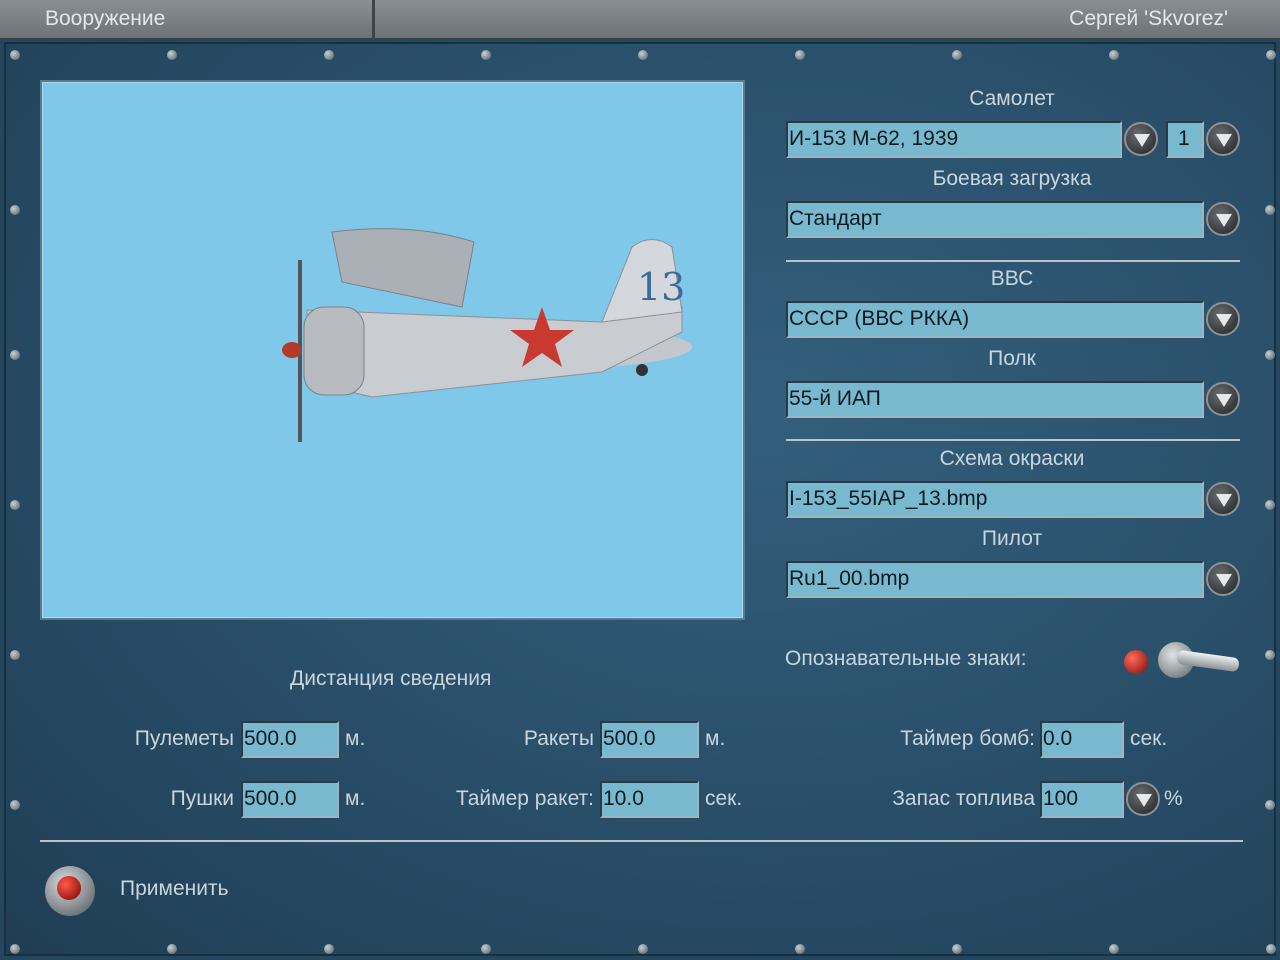  Describe the element at coordinates (1223, 499) in the screenshot. I see `skin-dropdown-button` at that location.